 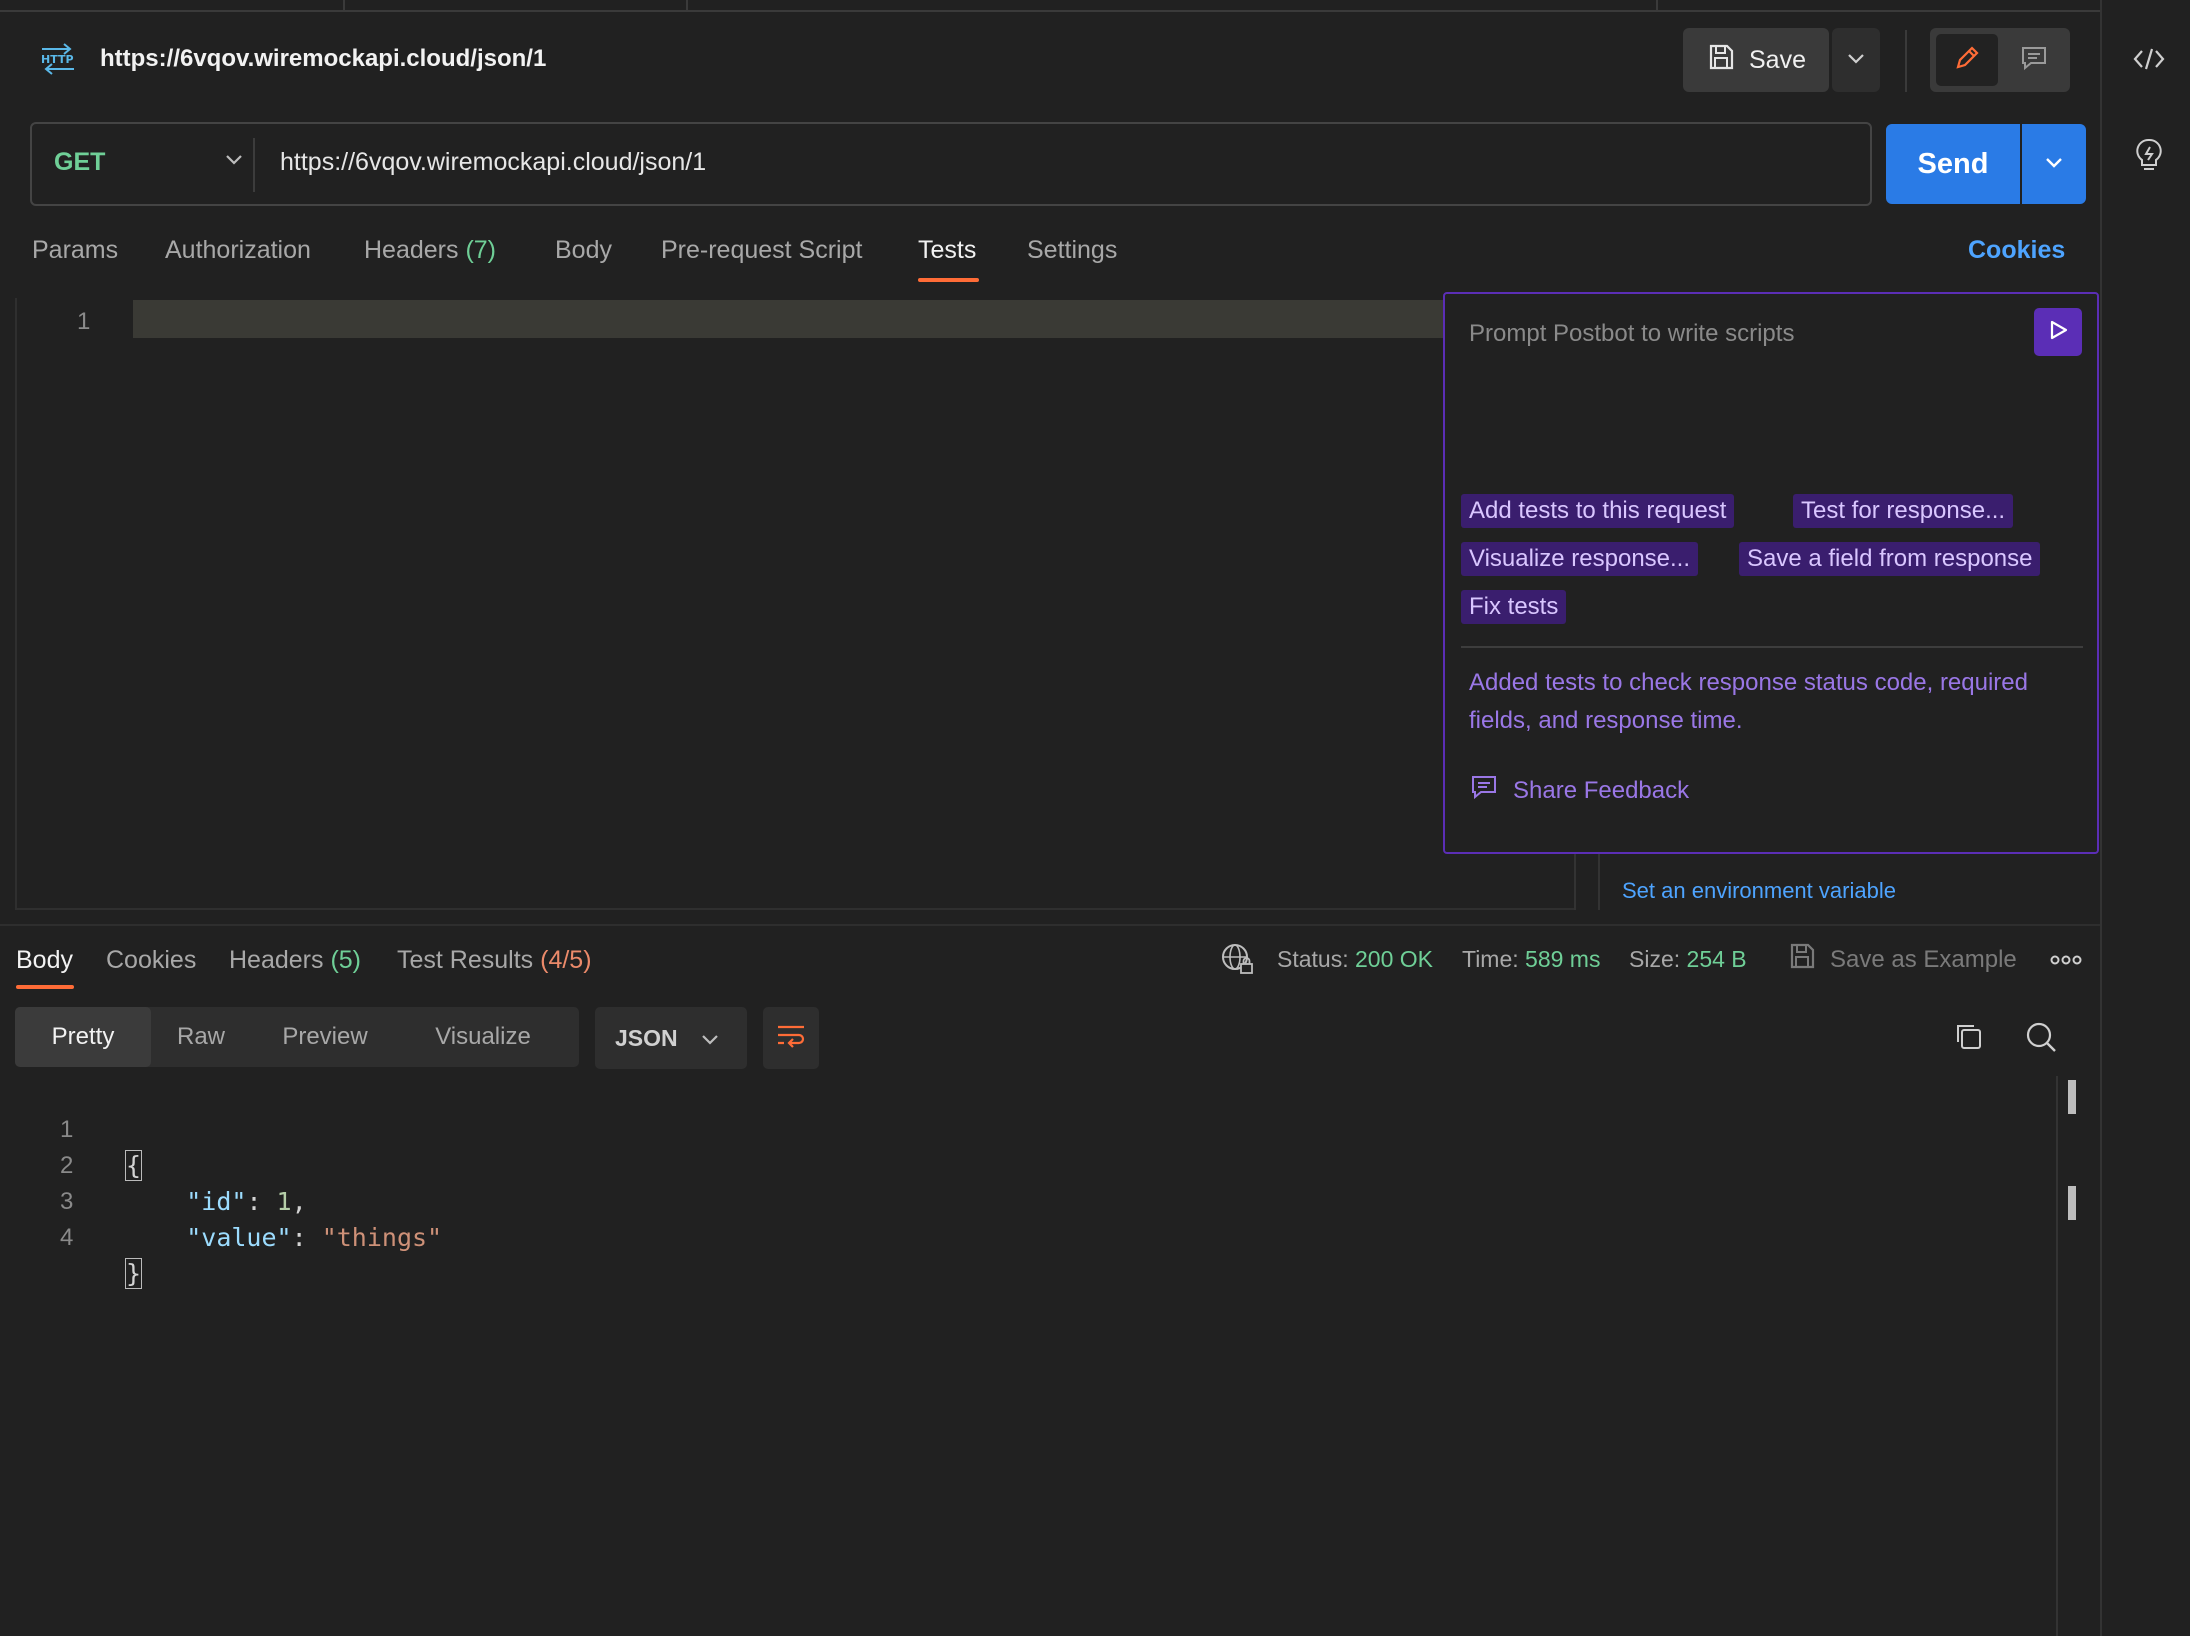 I want to click on header-divider, so click(x=1906, y=61).